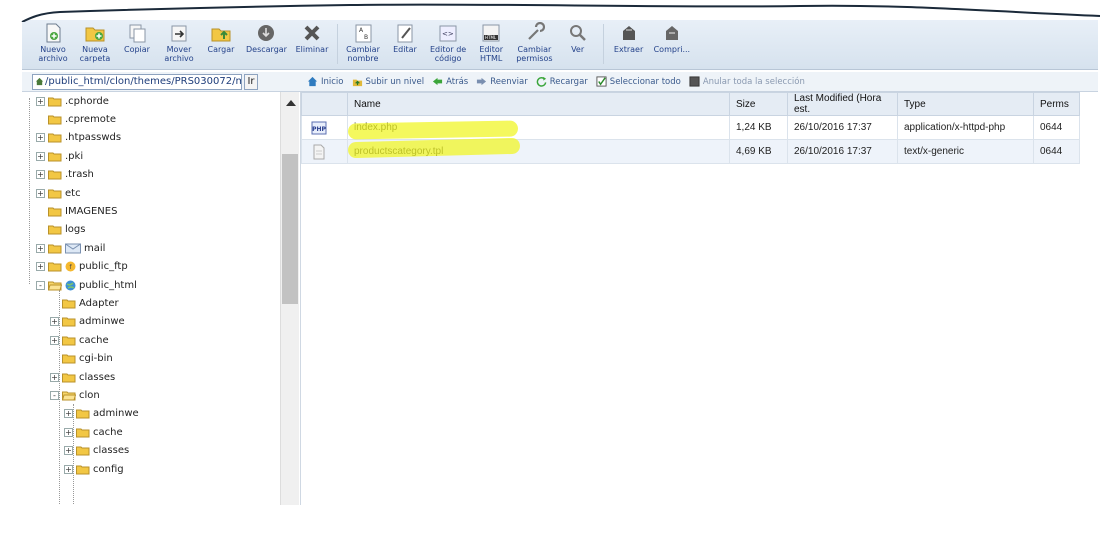 This screenshot has height=535, width=1100. What do you see at coordinates (965, 104) in the screenshot?
I see `col-header-type: Type` at bounding box center [965, 104].